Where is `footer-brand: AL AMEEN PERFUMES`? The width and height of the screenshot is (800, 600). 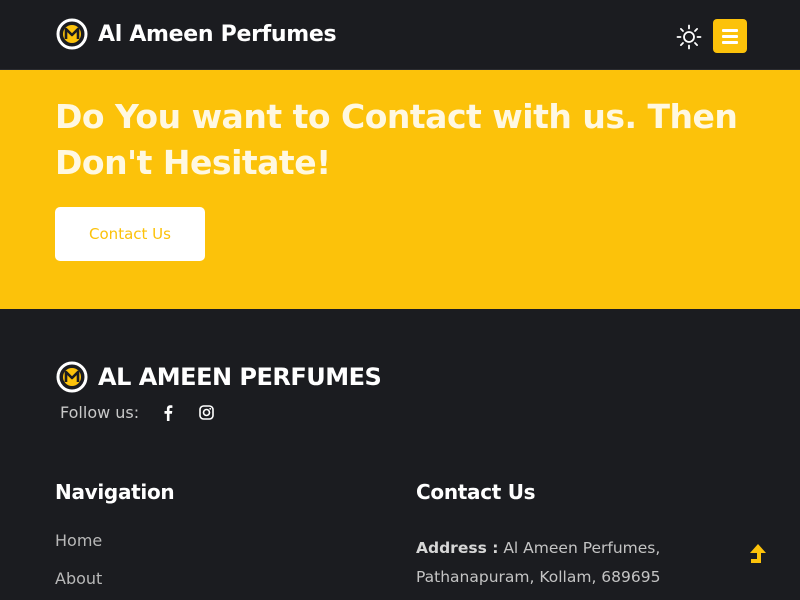
footer-brand: AL AMEEN PERFUMES is located at coordinates (219, 377).